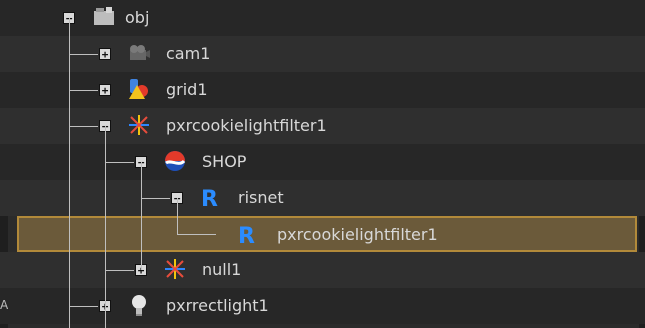 This screenshot has height=328, width=645. I want to click on tree-row-shop: − SHOP, so click(322, 162).